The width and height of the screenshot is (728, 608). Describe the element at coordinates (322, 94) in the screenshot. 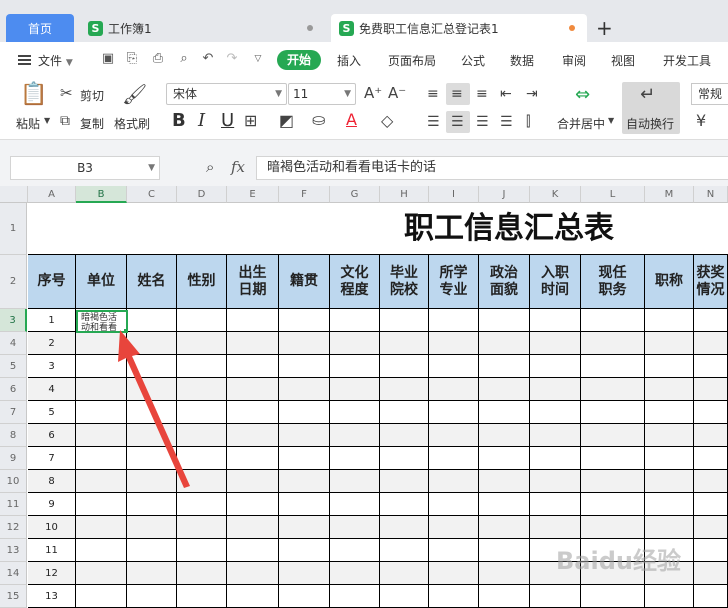

I see `font-size-select: 11 ▼` at that location.